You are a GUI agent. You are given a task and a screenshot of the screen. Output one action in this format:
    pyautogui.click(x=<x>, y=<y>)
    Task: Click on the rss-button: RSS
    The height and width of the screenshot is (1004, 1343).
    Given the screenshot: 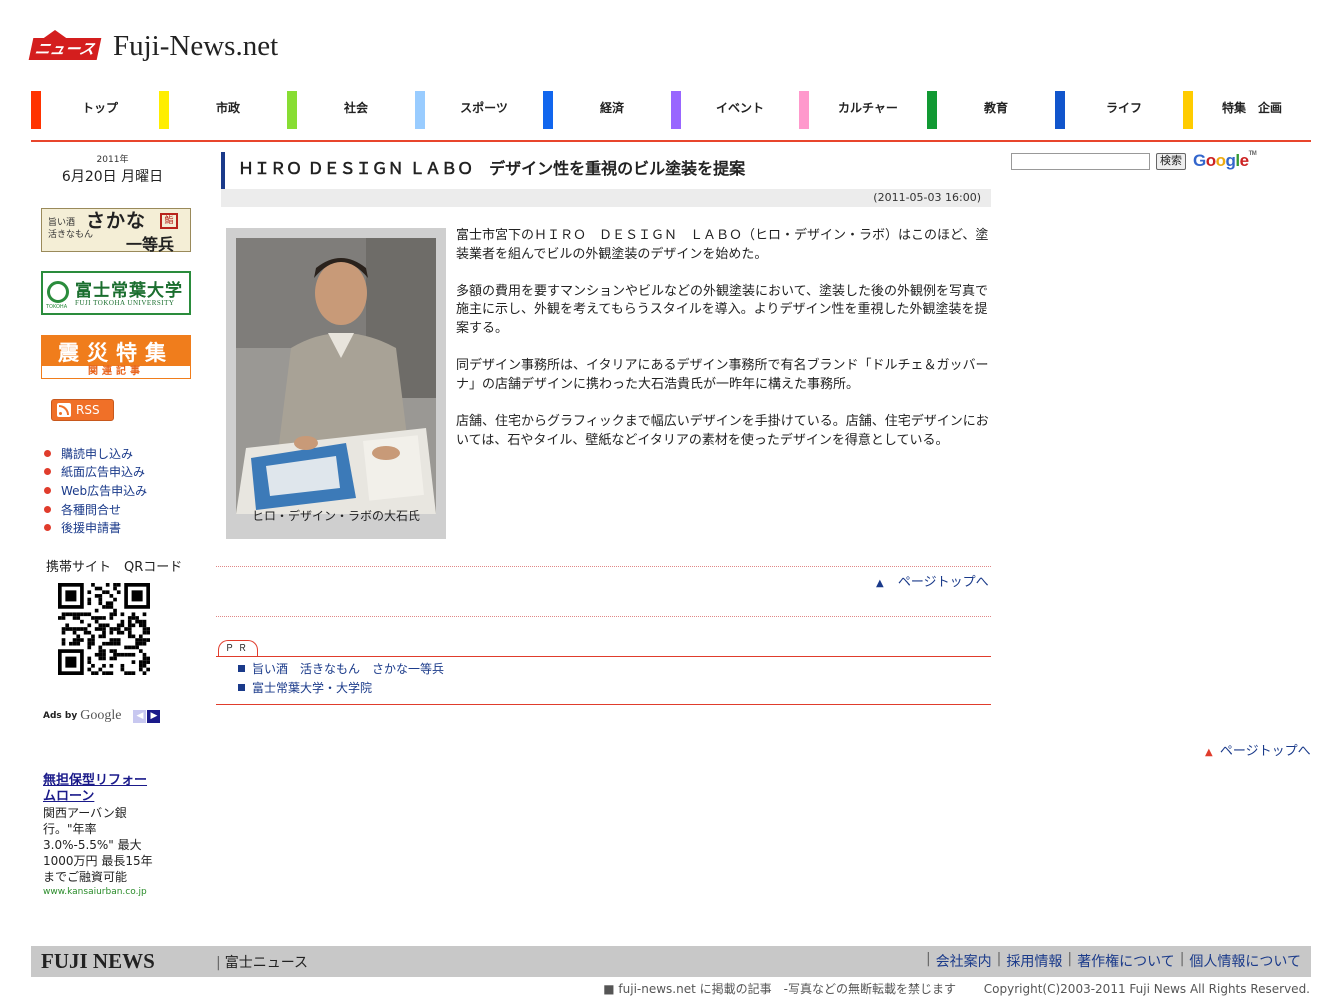 What is the action you would take?
    pyautogui.click(x=82, y=410)
    